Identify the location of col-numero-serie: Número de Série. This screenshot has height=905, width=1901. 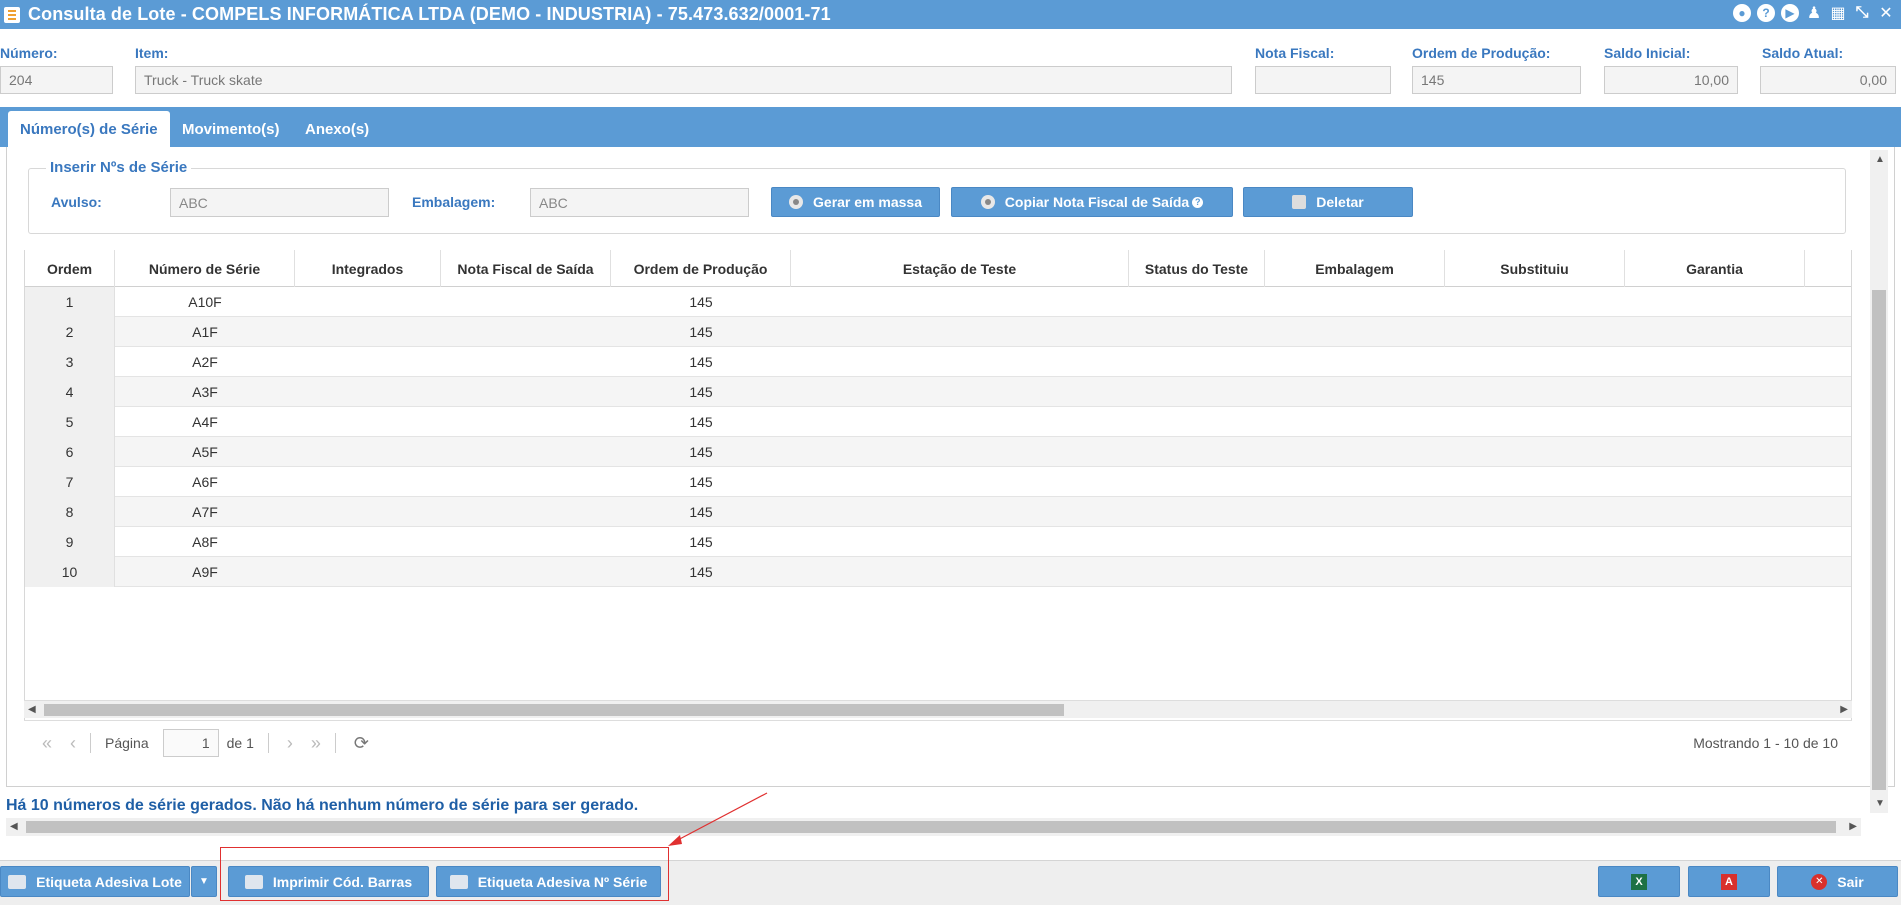
(205, 268).